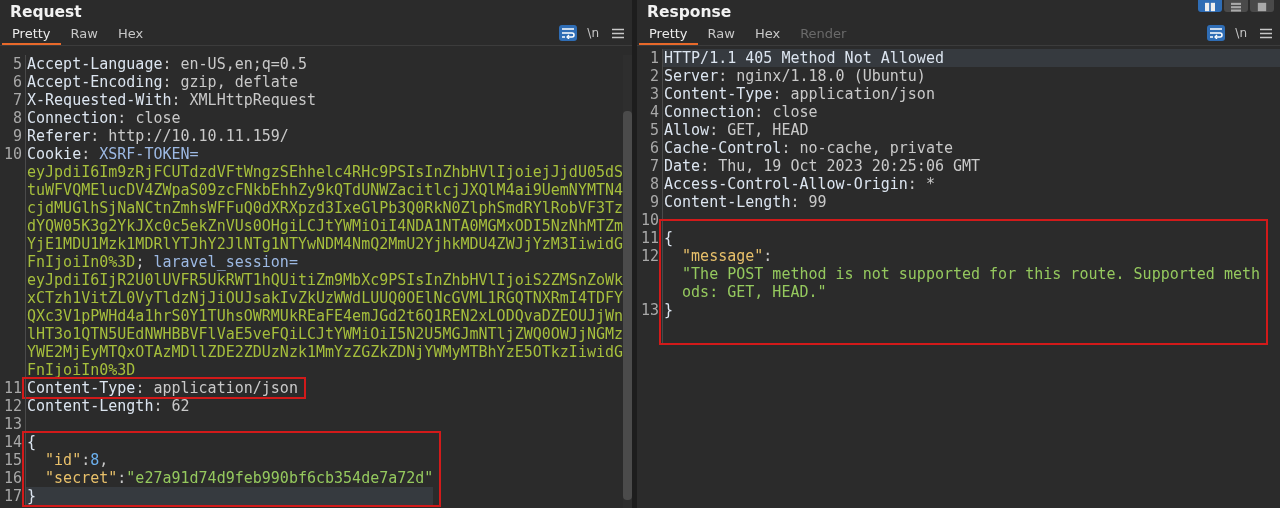 This screenshot has width=1280, height=508. What do you see at coordinates (239, 478) in the screenshot?
I see `code-line: "secret":"e27a91d74d9feb990bf6cb354de7a72d"` at bounding box center [239, 478].